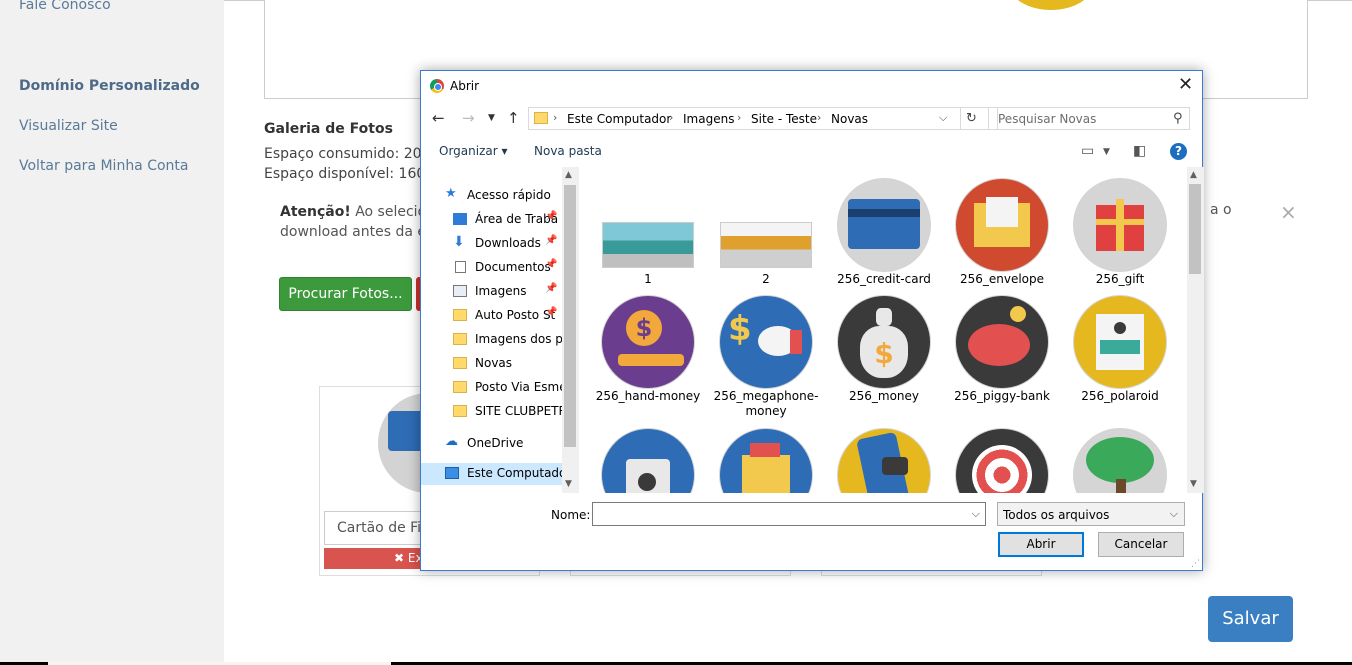 This screenshot has width=1352, height=665. I want to click on space-available: Espaço disponível: 160 M, so click(353, 174).